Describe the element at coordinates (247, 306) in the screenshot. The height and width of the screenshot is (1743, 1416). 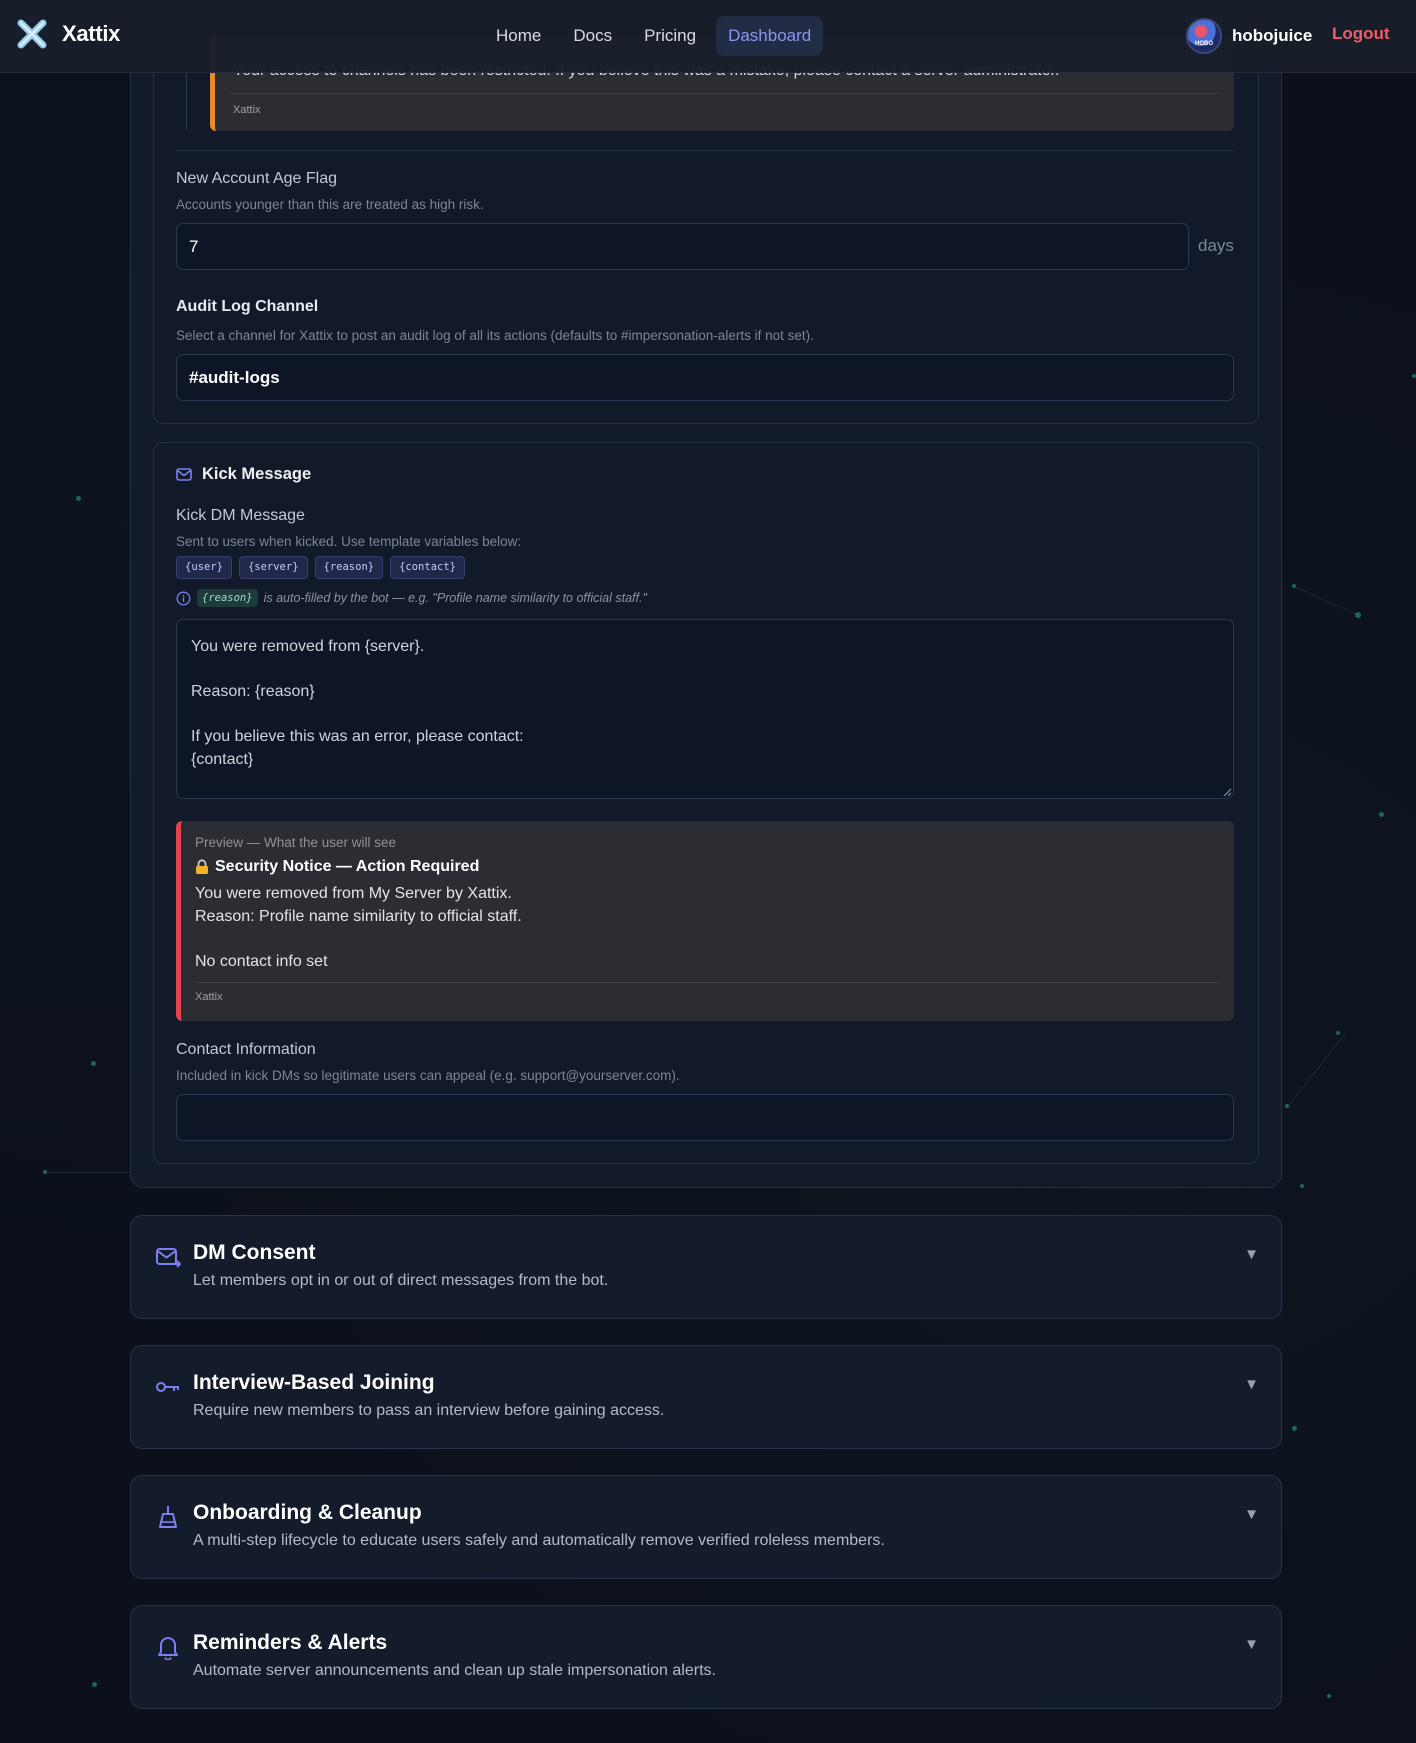
I see `audit-log-label: Audit Log Channel` at that location.